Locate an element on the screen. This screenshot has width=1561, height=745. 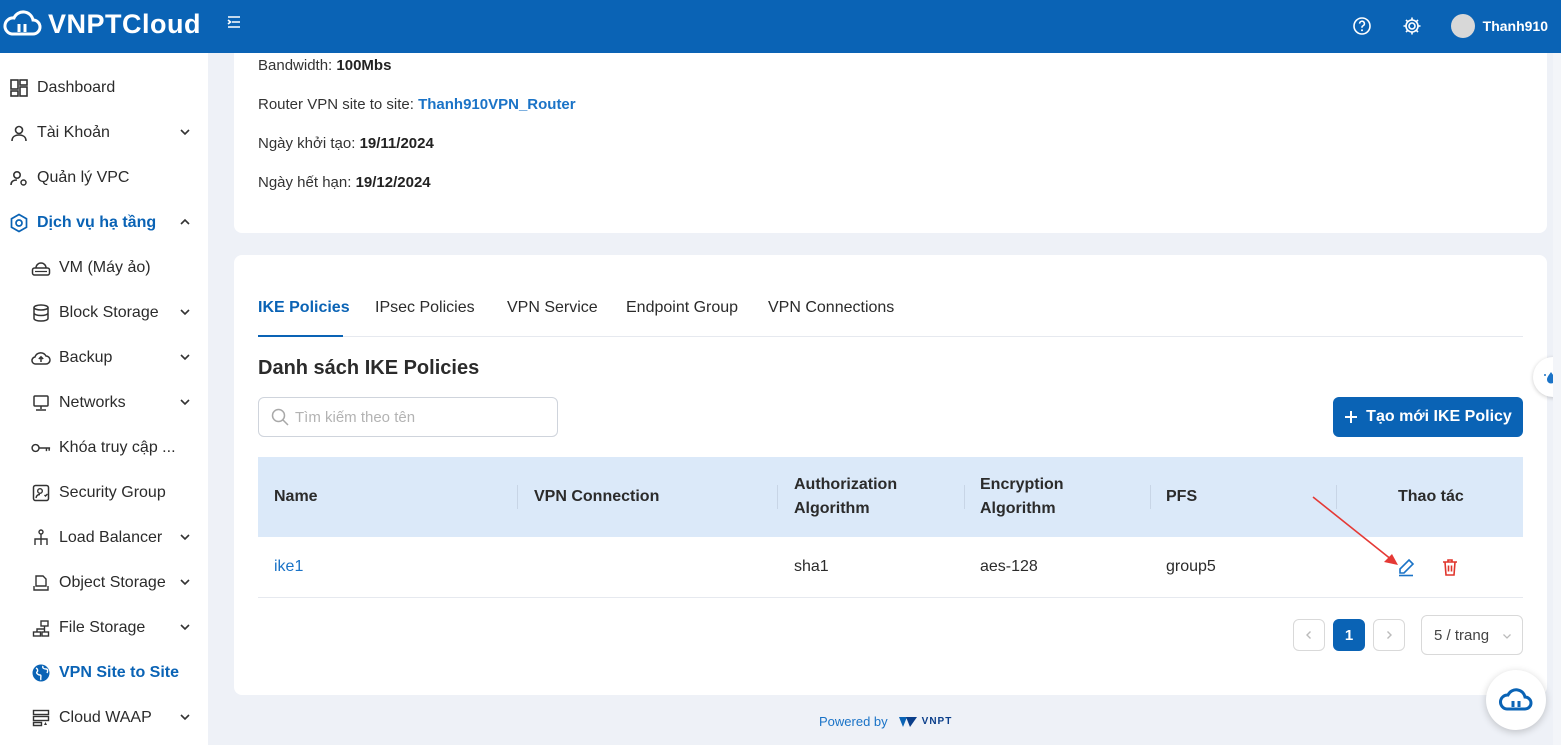
sidebar-item-dashboard: Dashboard is located at coordinates (104, 88).